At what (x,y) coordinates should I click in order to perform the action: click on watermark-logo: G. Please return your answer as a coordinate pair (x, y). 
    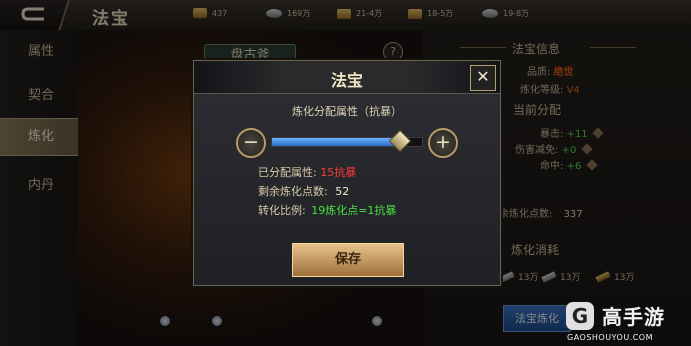
    Looking at the image, I should click on (580, 316).